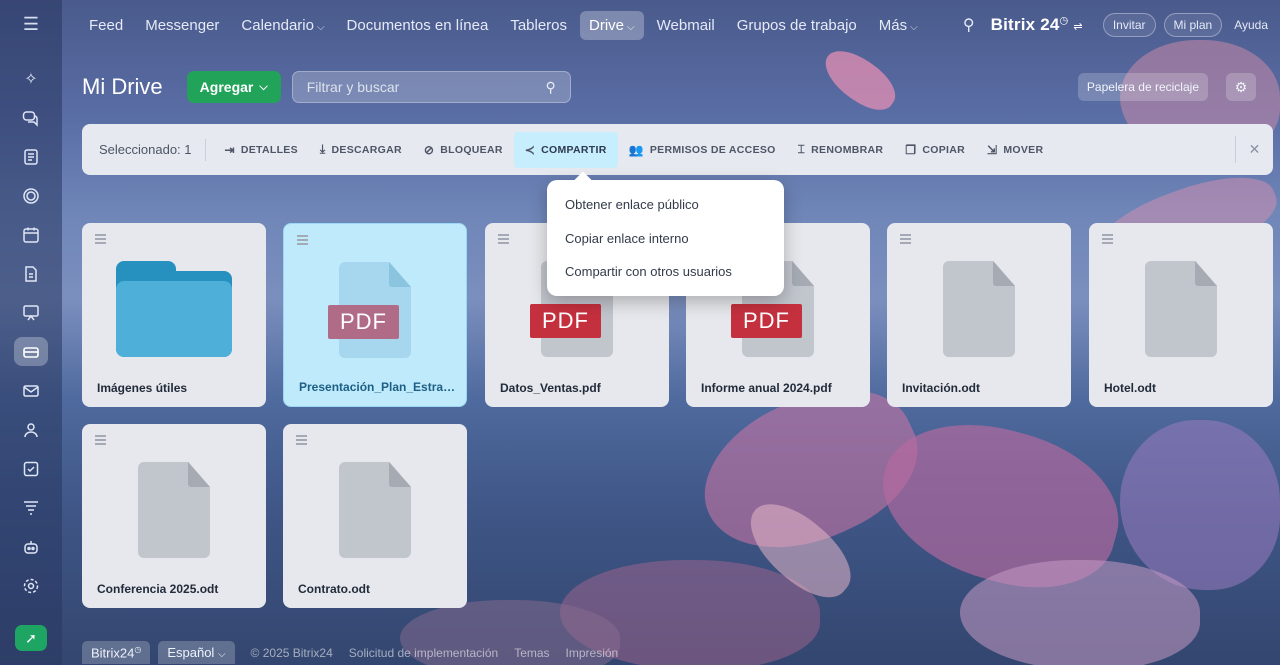 This screenshot has width=1280, height=665. Describe the element at coordinates (182, 25) in the screenshot. I see `nav-item-messenger: Messenger` at that location.